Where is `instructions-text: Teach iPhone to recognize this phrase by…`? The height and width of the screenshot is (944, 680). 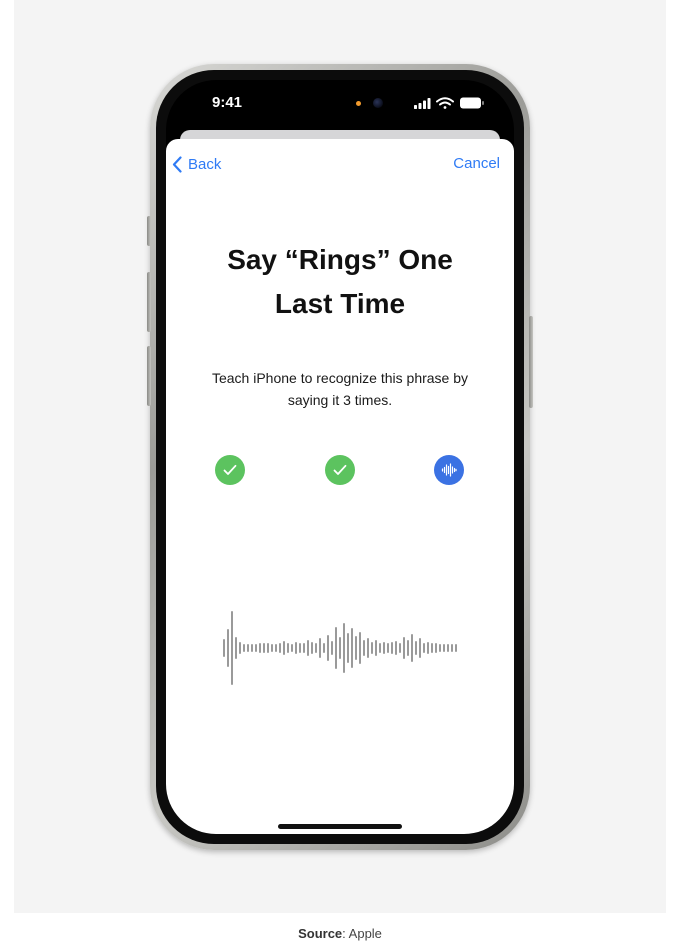 instructions-text: Teach iPhone to recognize this phrase by… is located at coordinates (340, 389).